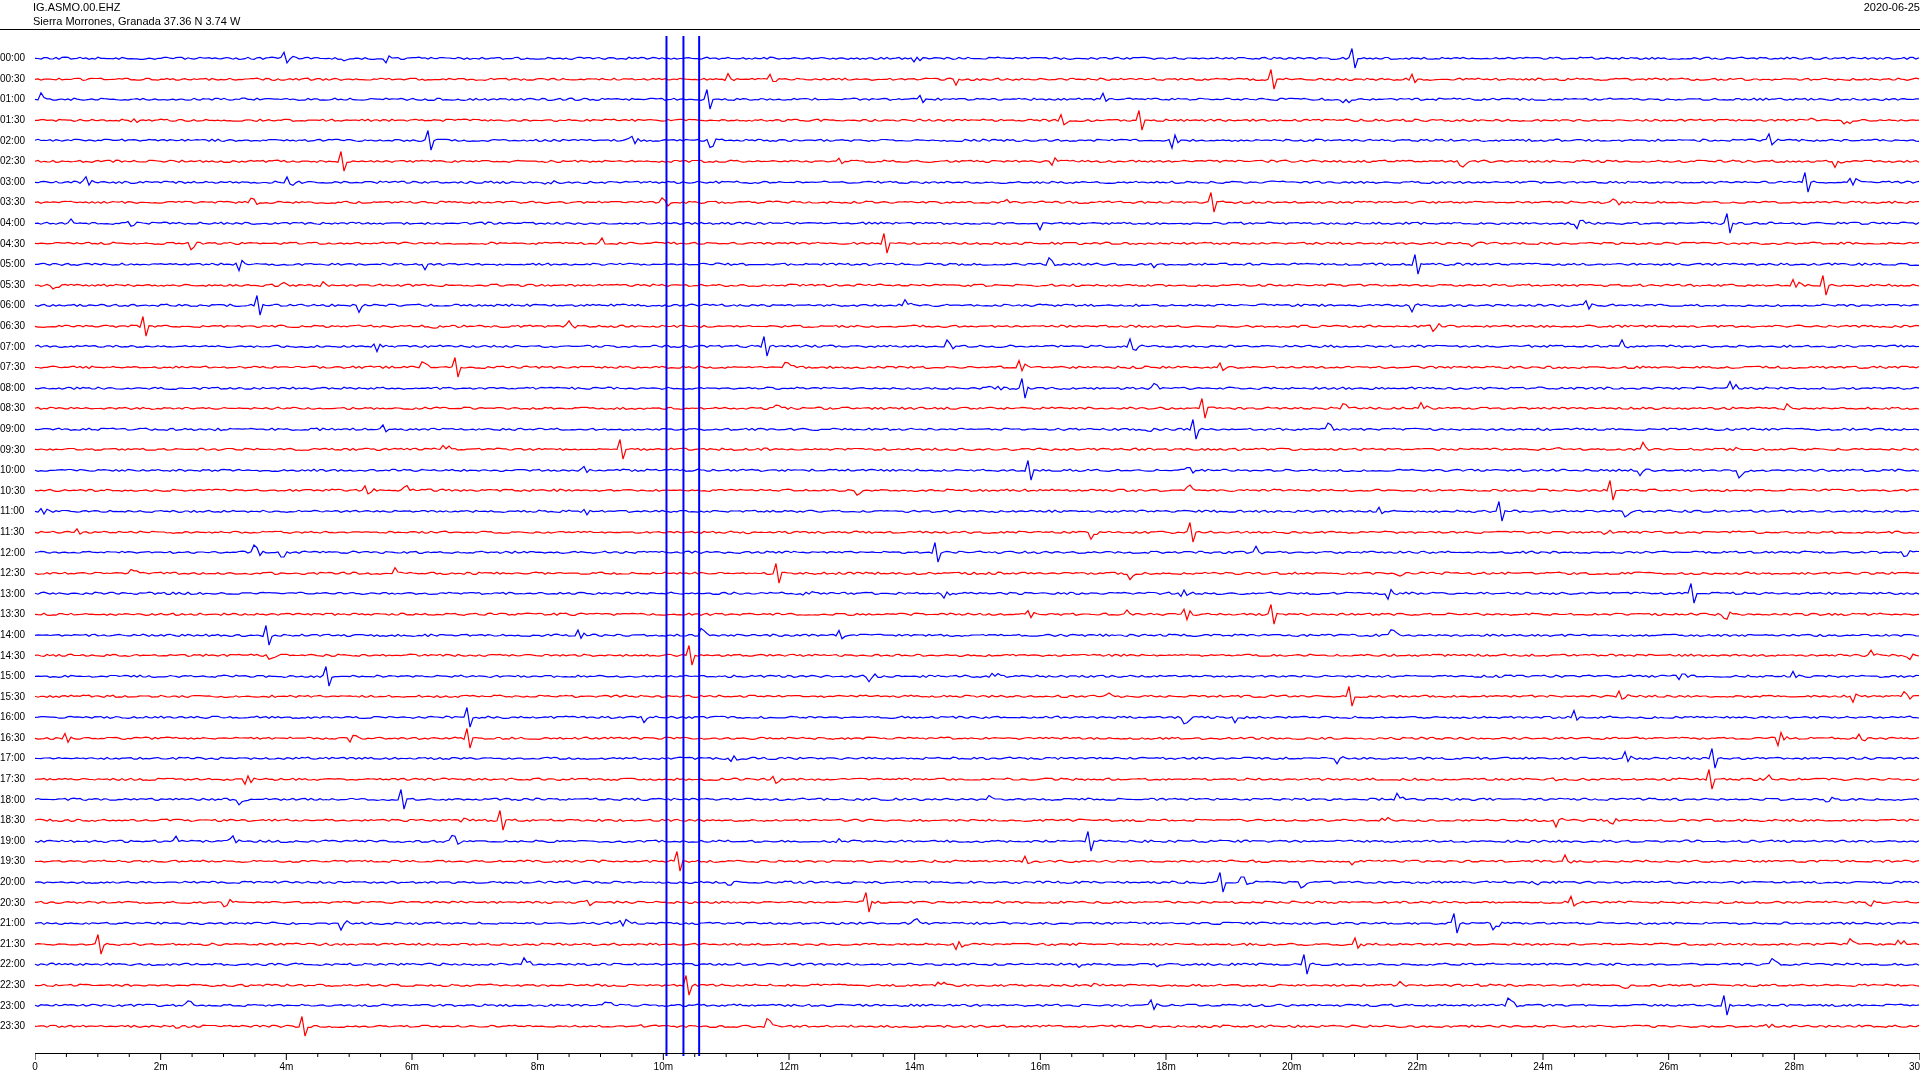 The image size is (1920, 1080). I want to click on axis-label: 12m, so click(789, 1066).